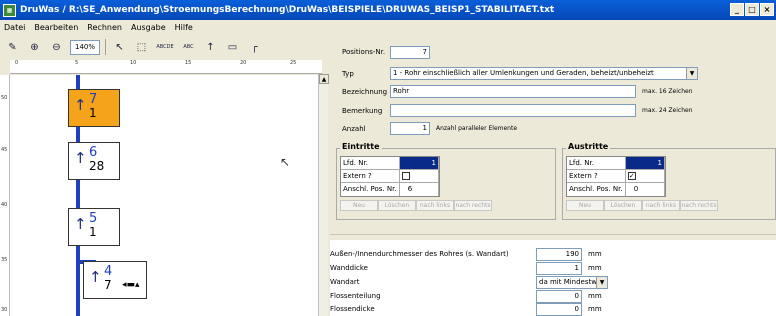  Describe the element at coordinates (370, 176) in the screenshot. I see `table-cell-label: Extern ?` at that location.